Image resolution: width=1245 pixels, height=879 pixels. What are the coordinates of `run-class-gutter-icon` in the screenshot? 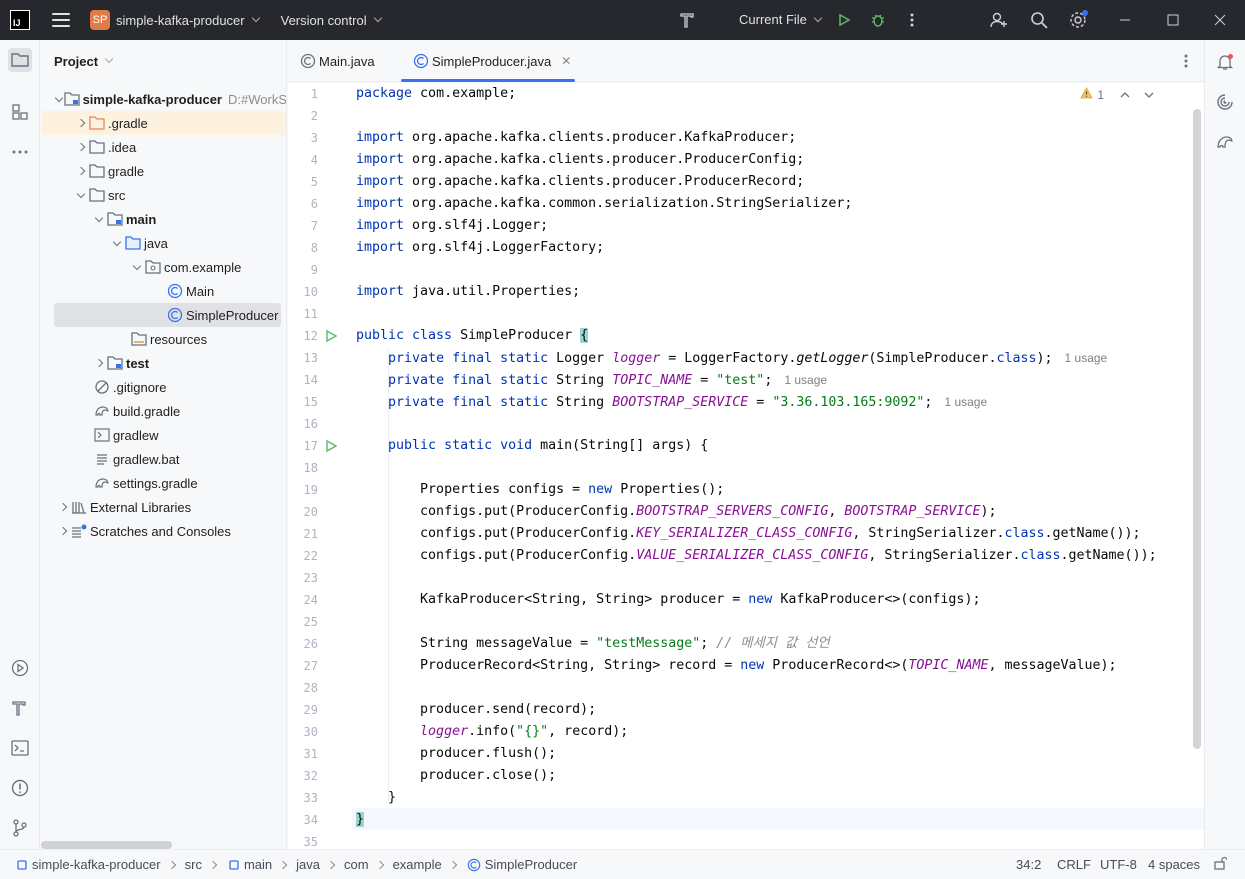 It's located at (331, 336).